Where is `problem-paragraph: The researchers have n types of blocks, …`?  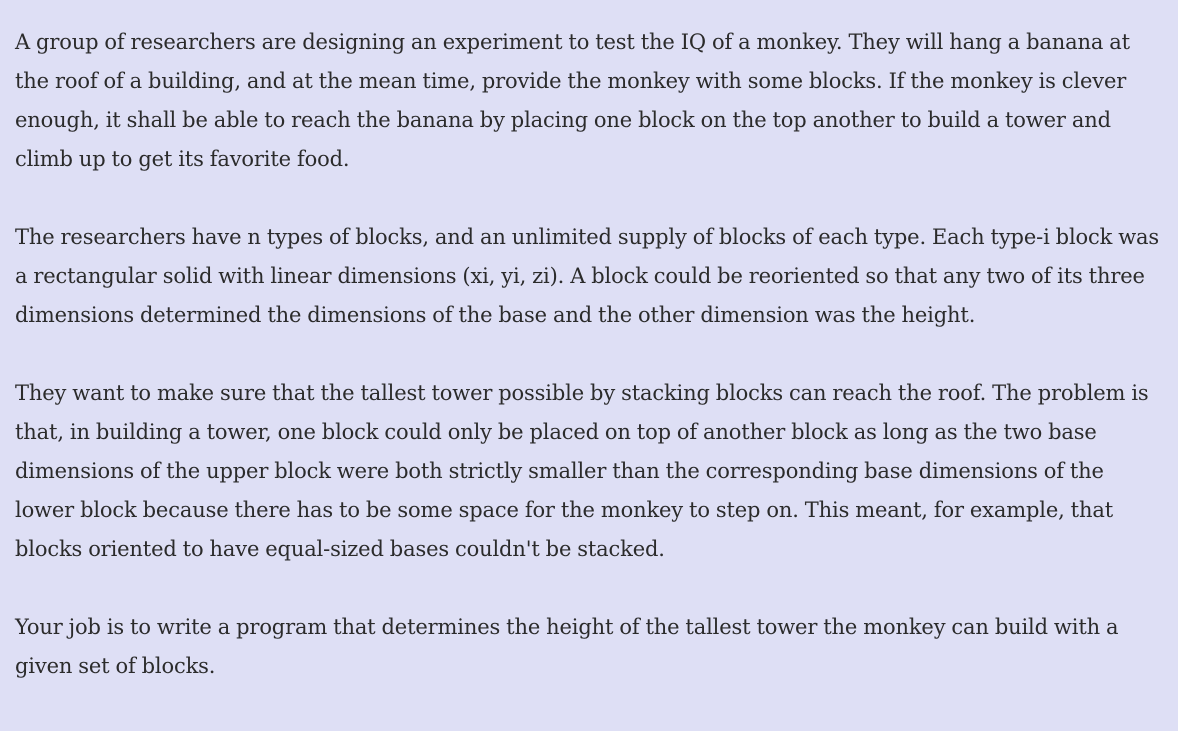
problem-paragraph: The researchers have n types of blocks, … is located at coordinates (587, 276).